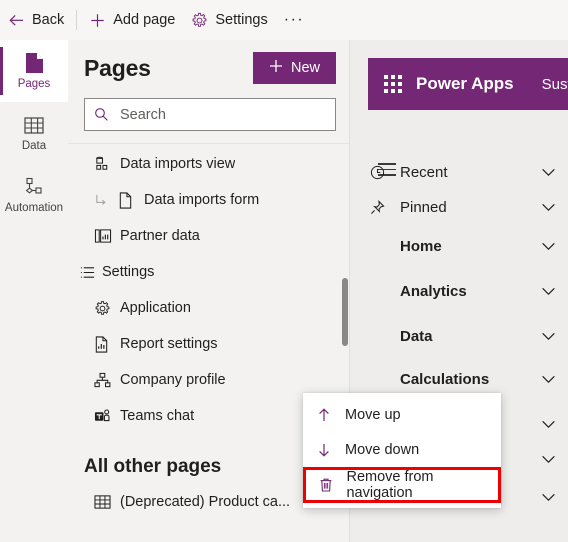  I want to click on new-page-button: New, so click(294, 68).